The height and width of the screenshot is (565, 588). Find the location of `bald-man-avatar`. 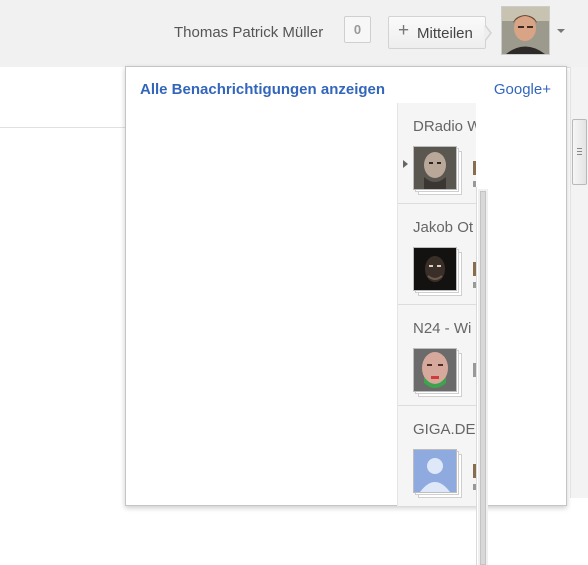

bald-man-avatar is located at coordinates (435, 168).